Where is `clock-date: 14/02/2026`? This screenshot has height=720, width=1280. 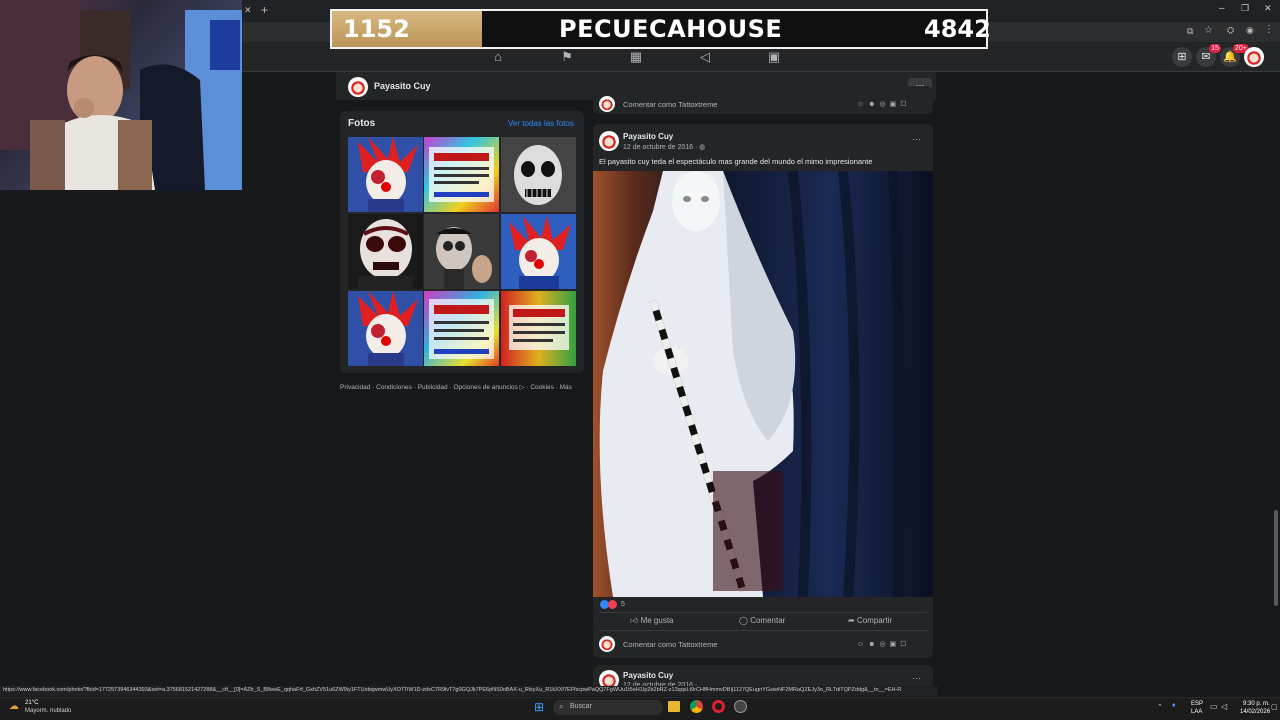
clock-date: 14/02/2026 is located at coordinates (1255, 712).